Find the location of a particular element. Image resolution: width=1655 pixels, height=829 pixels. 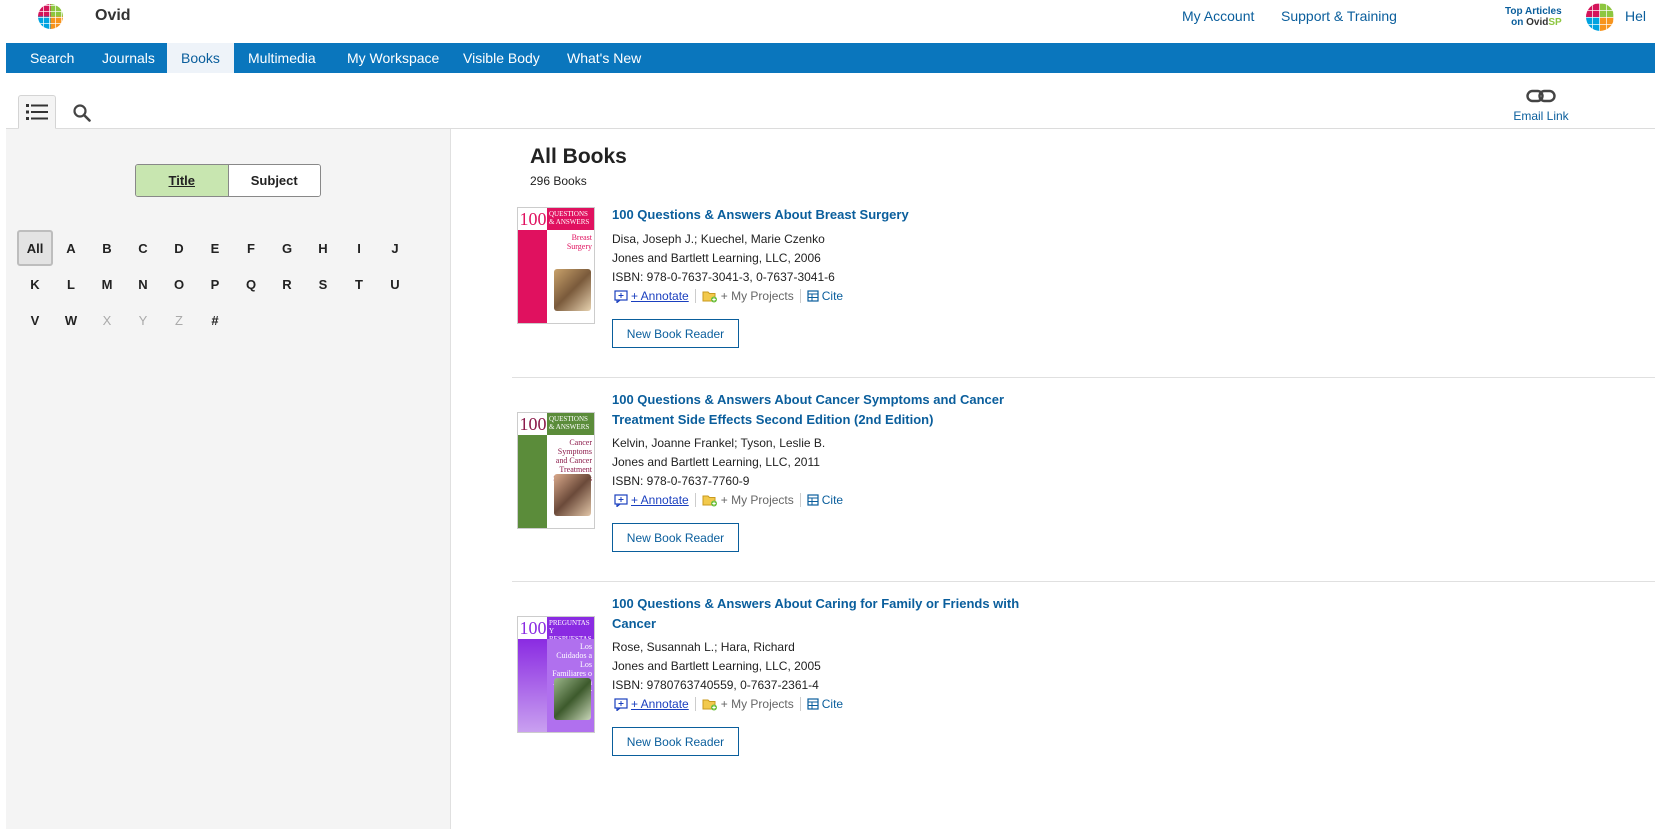

book-publisher: Jones and Bartlett Learning, LLC, 2005 is located at coordinates (716, 666).